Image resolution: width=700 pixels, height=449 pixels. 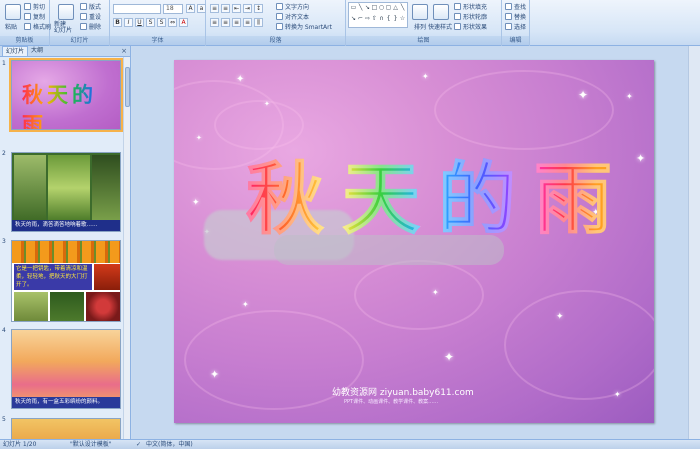 What do you see at coordinates (247, 22) in the screenshot?
I see `justify-icon: ≡` at bounding box center [247, 22].